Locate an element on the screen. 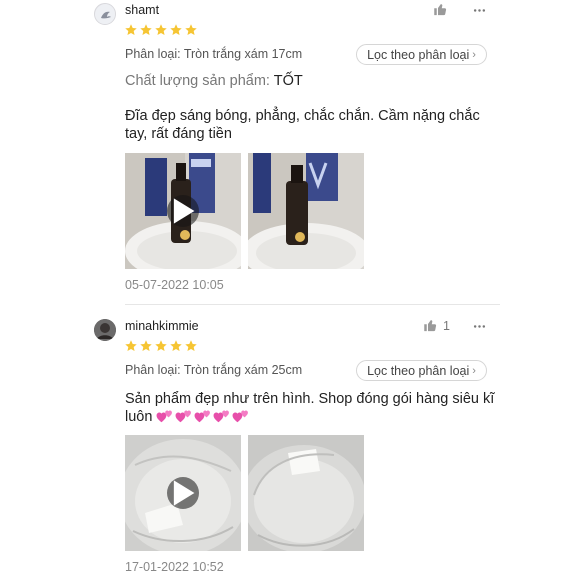 The width and height of the screenshot is (580, 580). like-button: 1 is located at coordinates (436, 325).